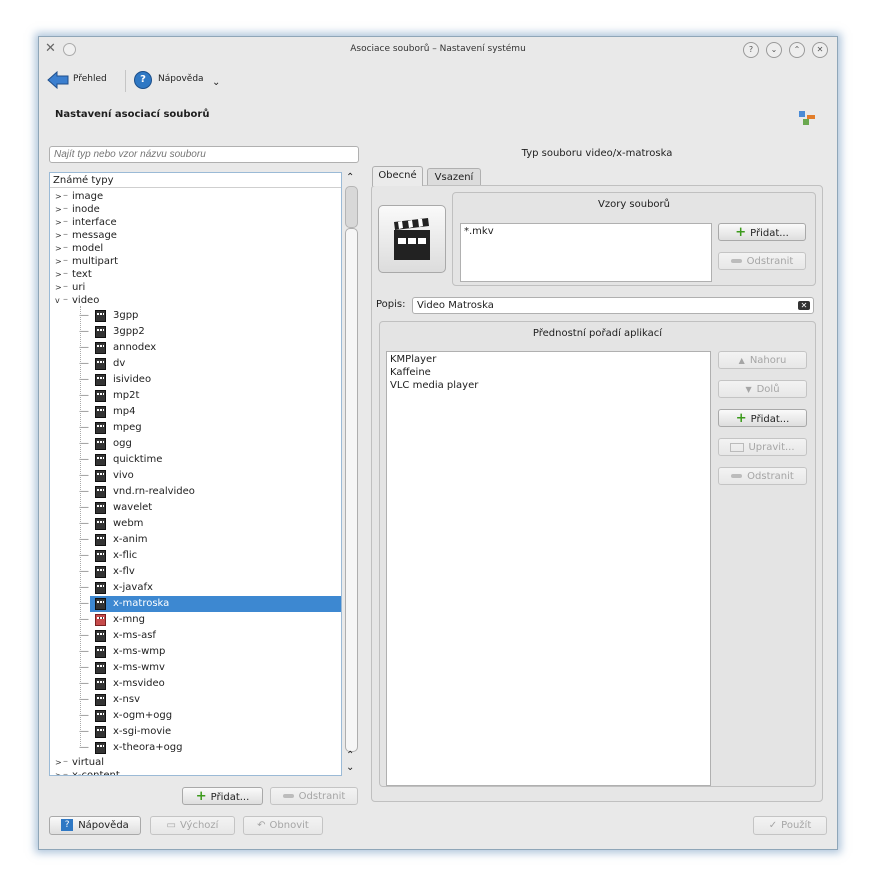  I want to click on minimize-button: ⌄, so click(774, 50).